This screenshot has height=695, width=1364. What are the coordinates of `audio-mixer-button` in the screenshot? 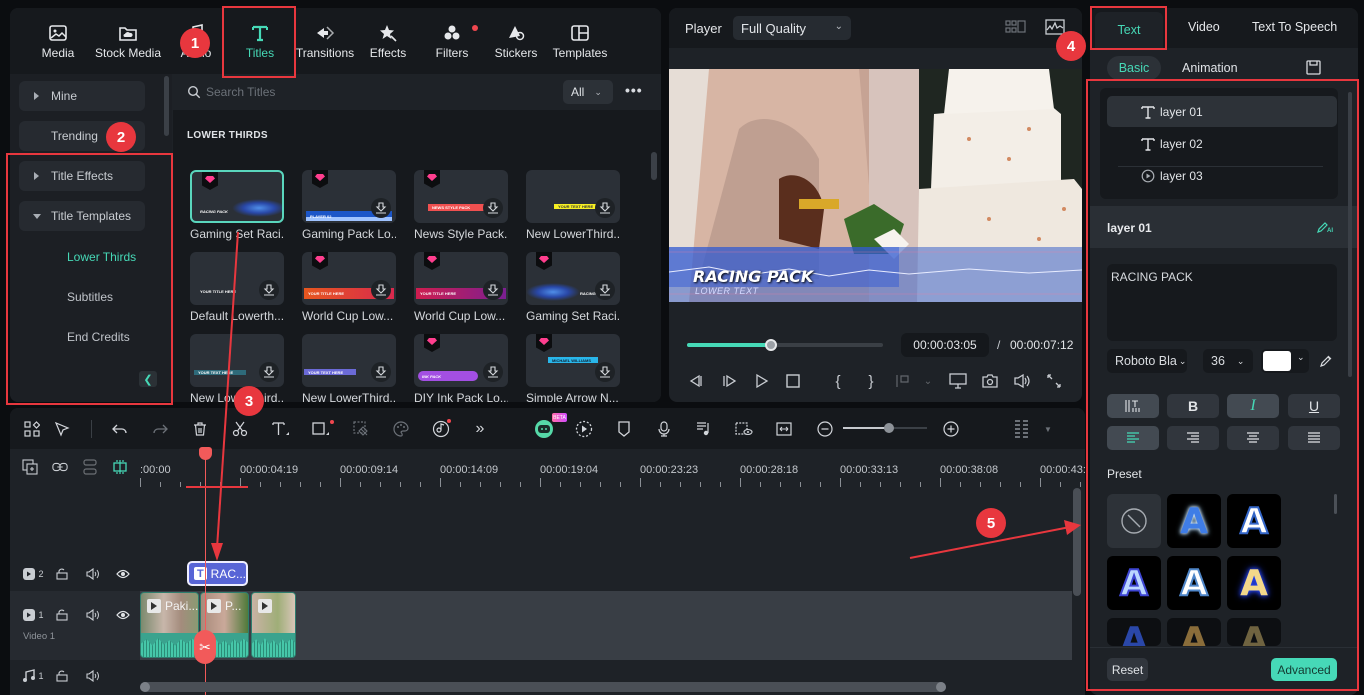 It's located at (704, 429).